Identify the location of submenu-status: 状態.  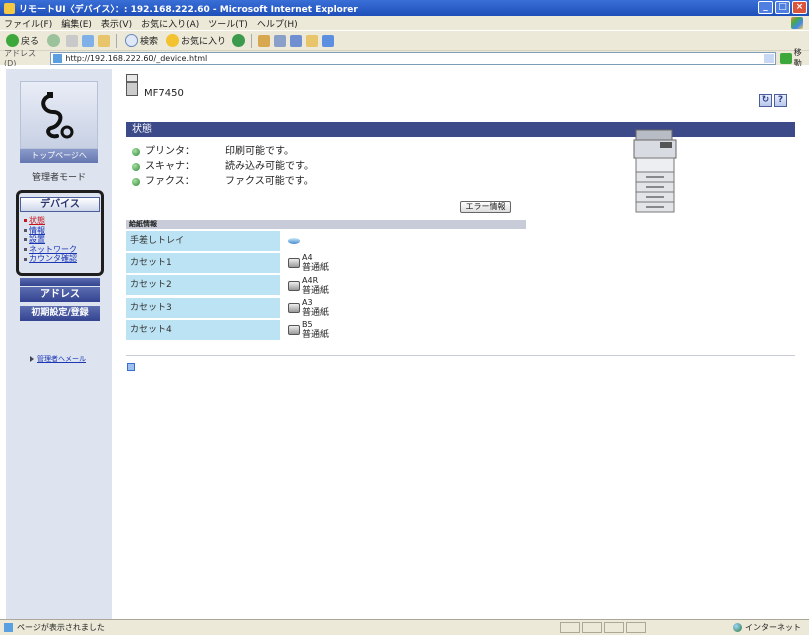
(63, 221).